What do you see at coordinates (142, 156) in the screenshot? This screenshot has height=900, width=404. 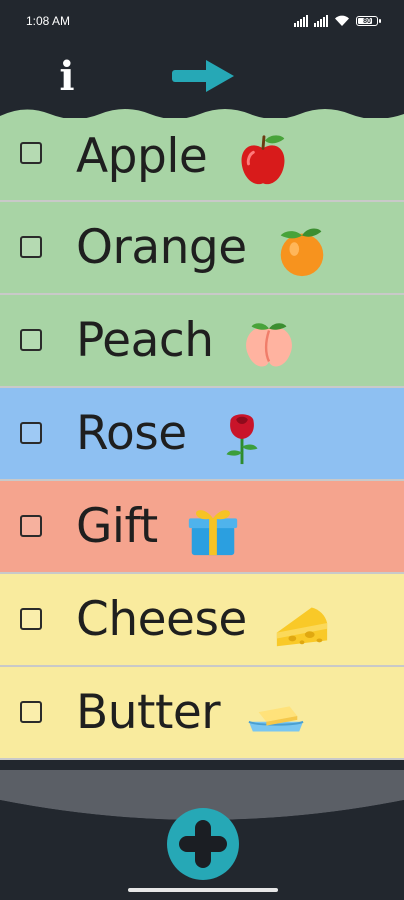 I see `item-label: Apple` at bounding box center [142, 156].